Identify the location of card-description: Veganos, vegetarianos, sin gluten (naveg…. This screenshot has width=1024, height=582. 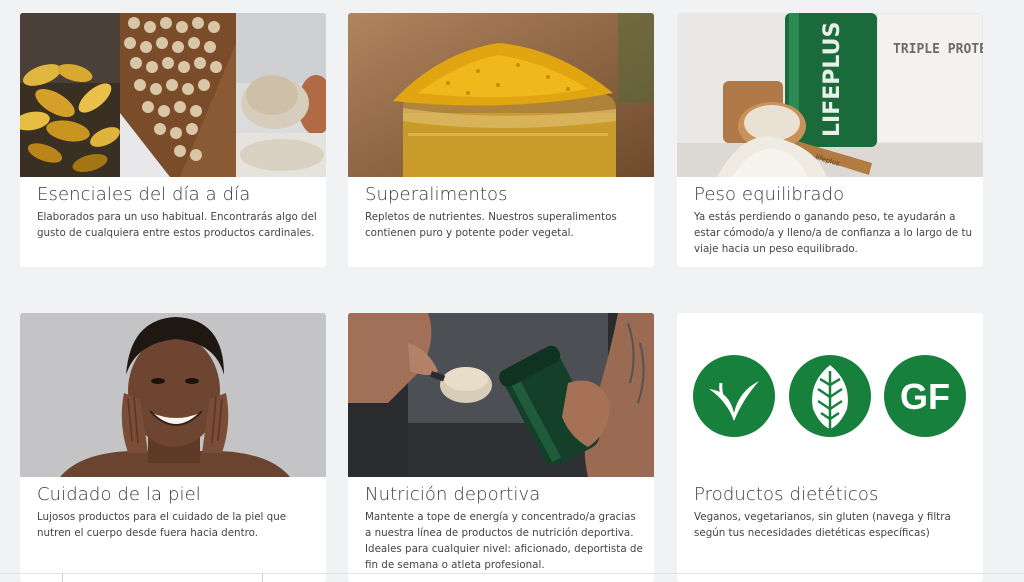
(822, 525).